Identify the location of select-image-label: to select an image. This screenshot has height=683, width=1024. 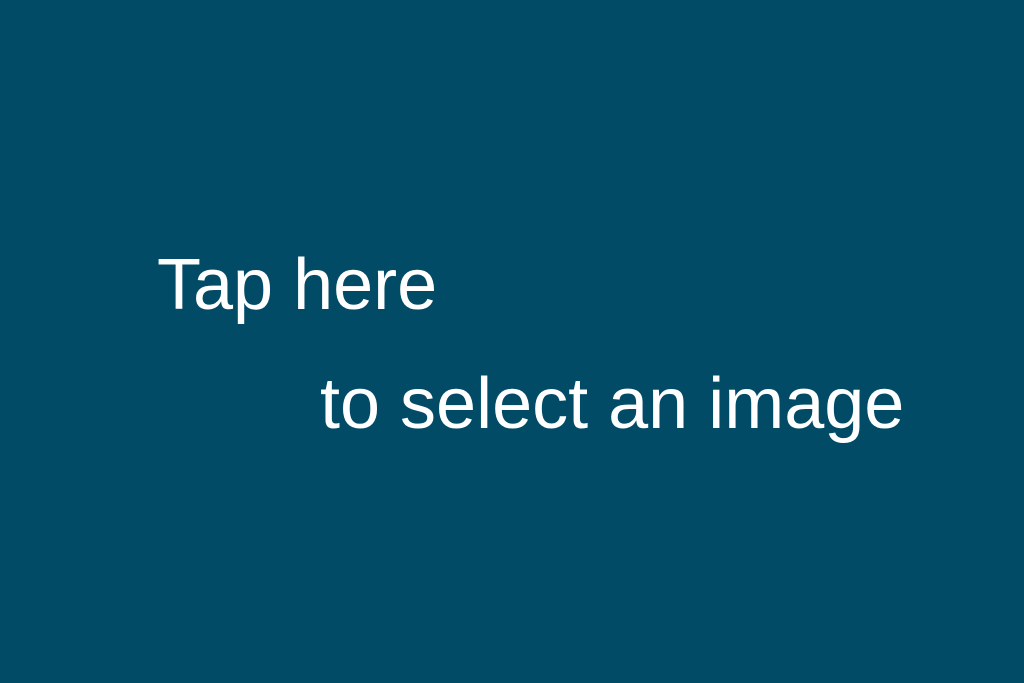
(612, 404).